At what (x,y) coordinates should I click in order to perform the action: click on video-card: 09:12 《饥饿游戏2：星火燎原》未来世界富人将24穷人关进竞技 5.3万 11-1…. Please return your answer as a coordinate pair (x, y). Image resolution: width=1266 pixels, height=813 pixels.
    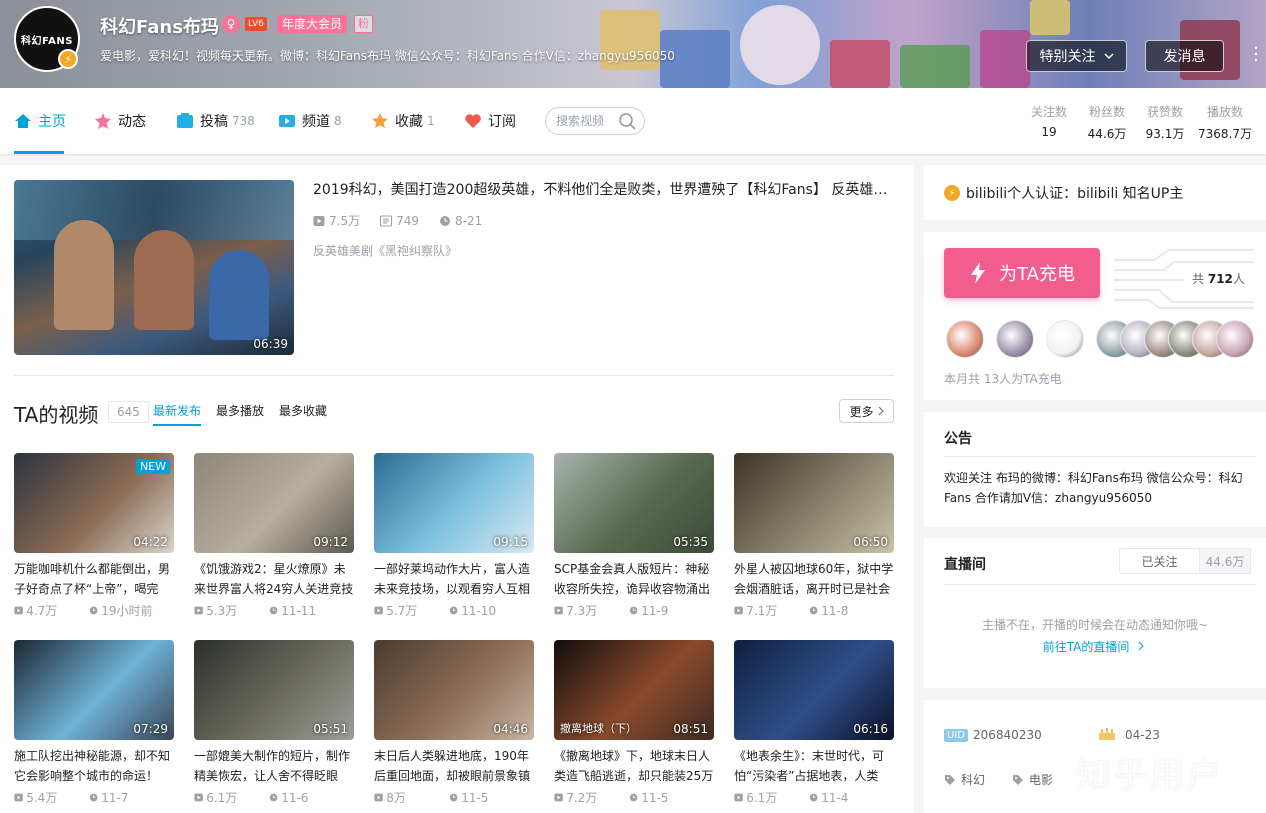
    Looking at the image, I should click on (274, 536).